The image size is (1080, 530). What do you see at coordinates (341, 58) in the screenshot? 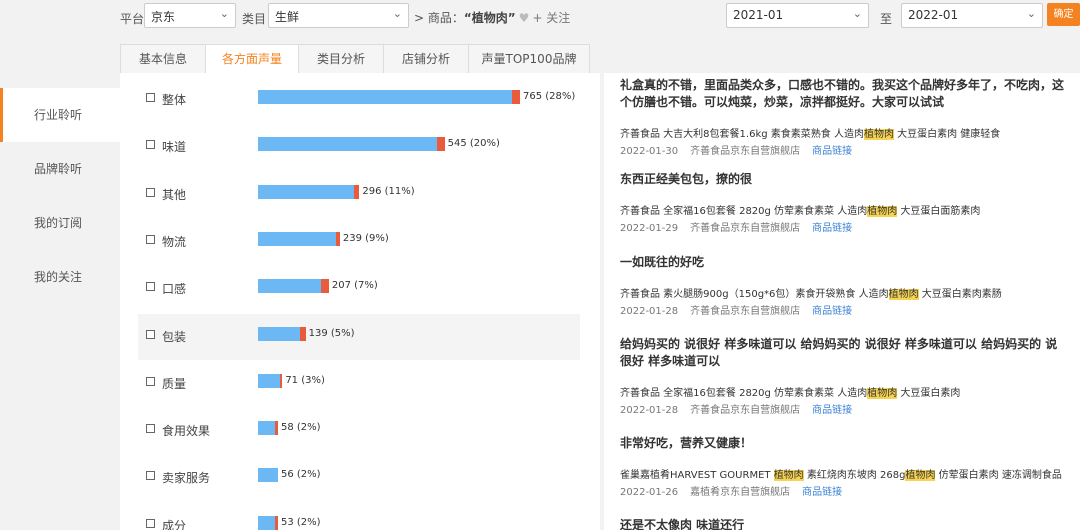
I see `tab-category-analysis: 类目分析` at bounding box center [341, 58].